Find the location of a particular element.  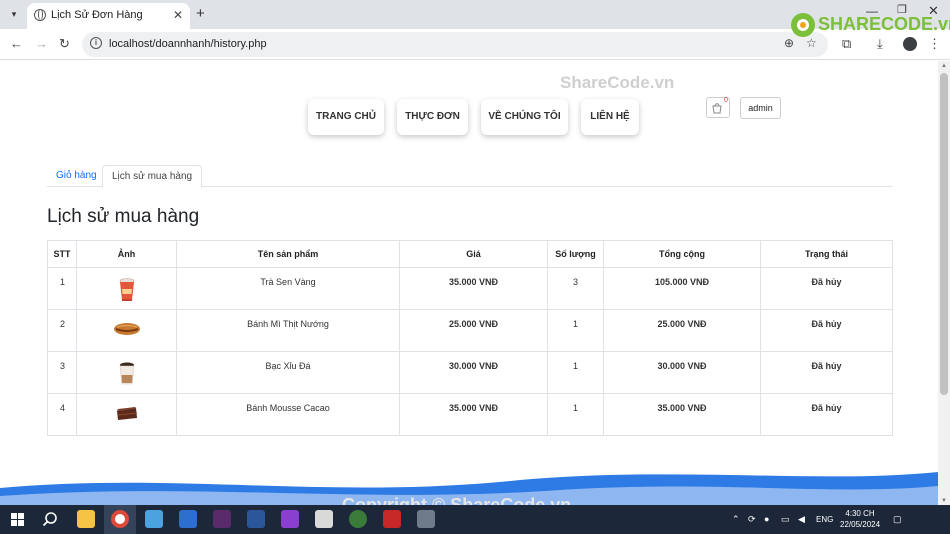

word-icon is located at coordinates (256, 519).